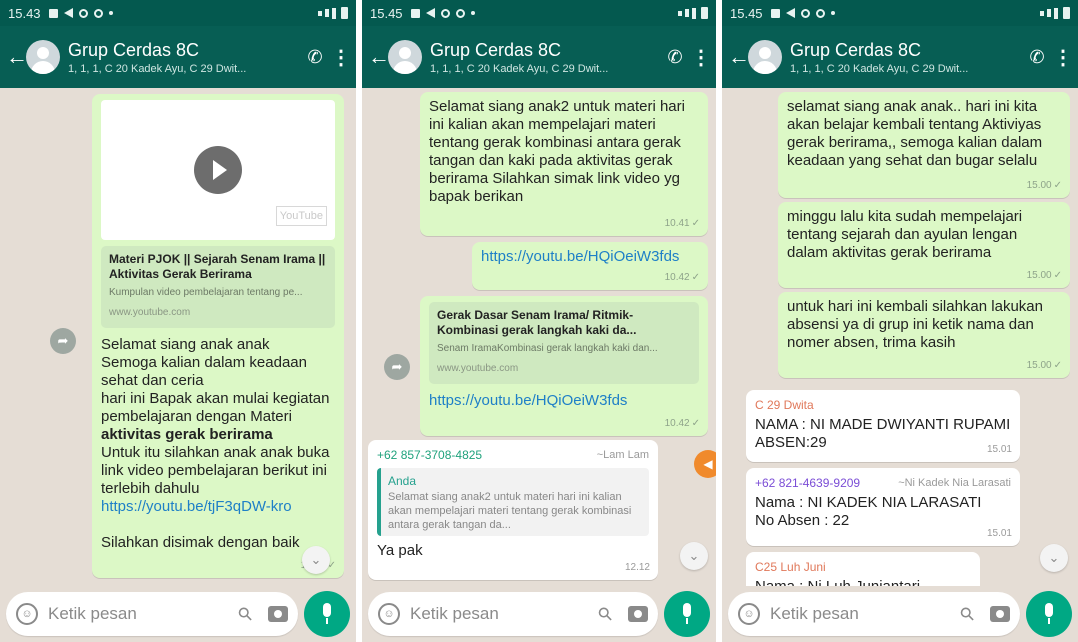 The height and width of the screenshot is (642, 1078). I want to click on sender-name: +62 821-4639-9209, so click(807, 483).